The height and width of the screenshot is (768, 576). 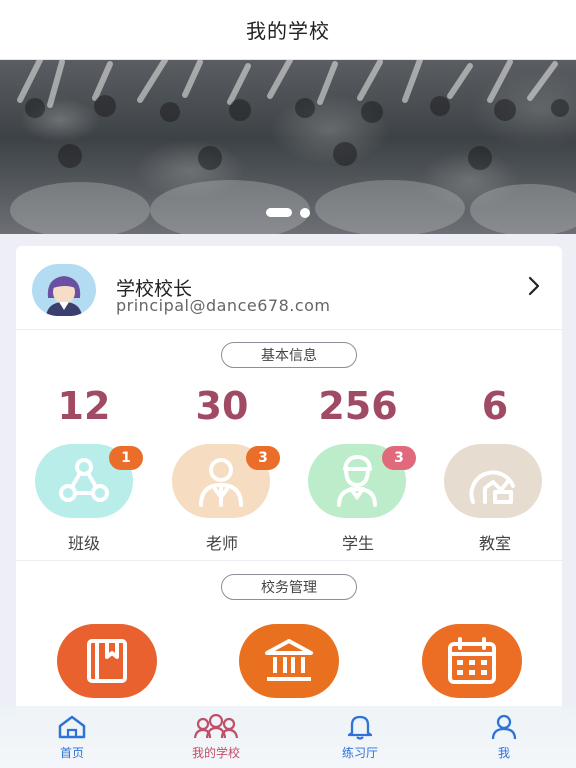 I want to click on bell-icon, so click(x=360, y=727).